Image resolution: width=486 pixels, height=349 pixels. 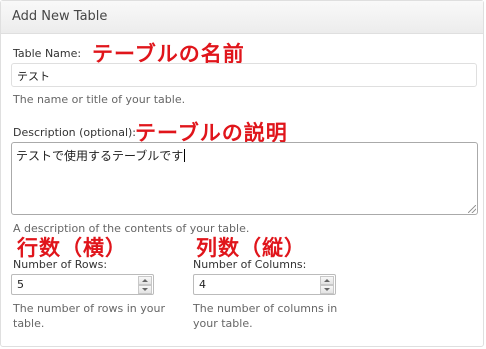 I want to click on rows-number-input: 5, so click(x=82, y=284).